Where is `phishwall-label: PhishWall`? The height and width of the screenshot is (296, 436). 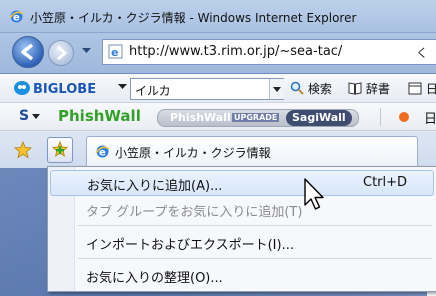 phishwall-label: PhishWall is located at coordinates (99, 116).